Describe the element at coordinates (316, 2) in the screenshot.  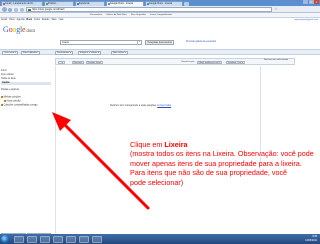
I see `close-icon: ×` at that location.